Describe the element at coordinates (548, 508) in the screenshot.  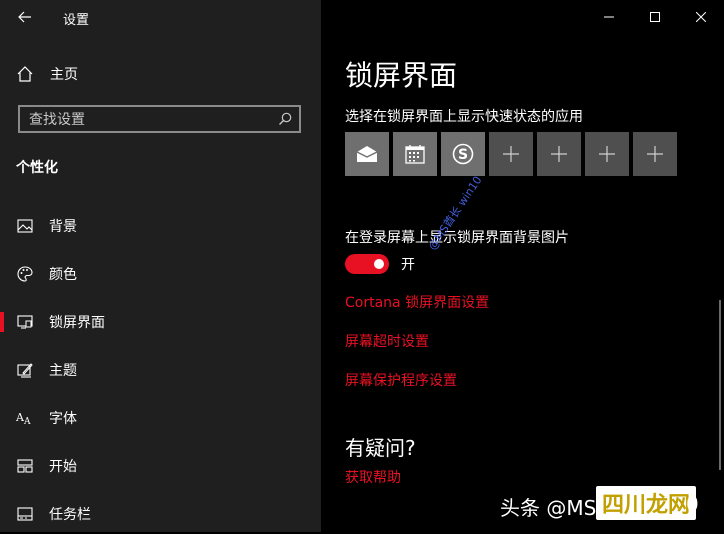
I see `bottom-watermark: 头条 @MS` at that location.